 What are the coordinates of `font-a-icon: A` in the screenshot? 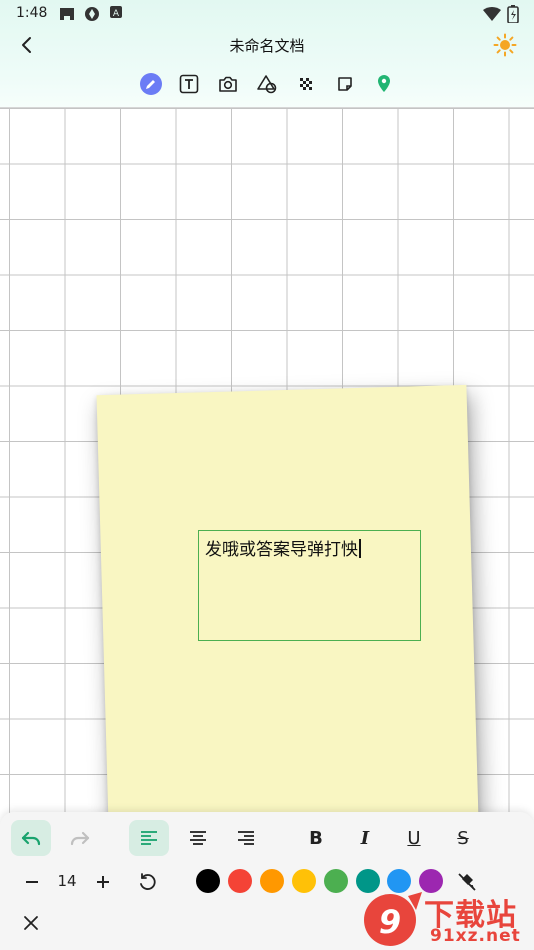 It's located at (116, 12).